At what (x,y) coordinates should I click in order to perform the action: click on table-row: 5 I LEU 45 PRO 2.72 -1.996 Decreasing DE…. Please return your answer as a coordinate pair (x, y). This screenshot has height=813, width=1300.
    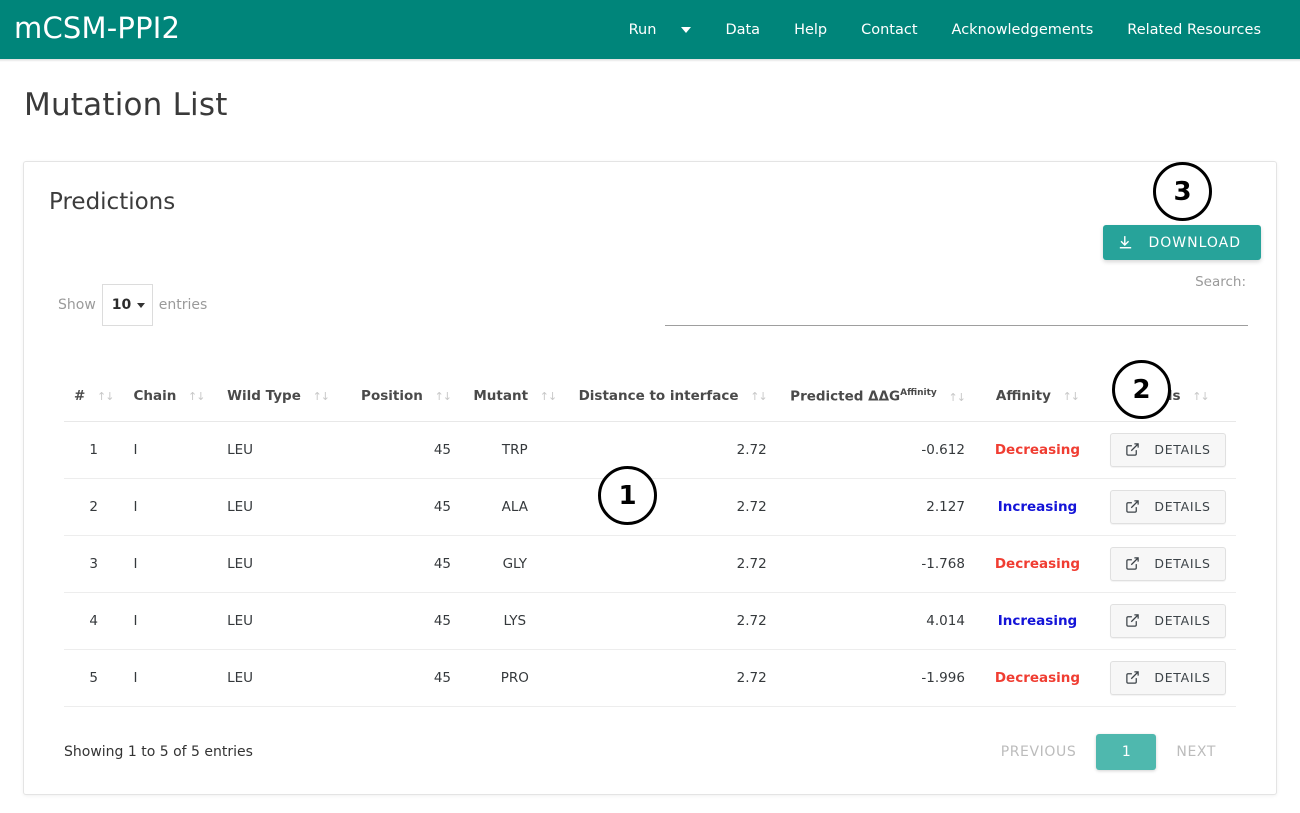
    Looking at the image, I should click on (650, 678).